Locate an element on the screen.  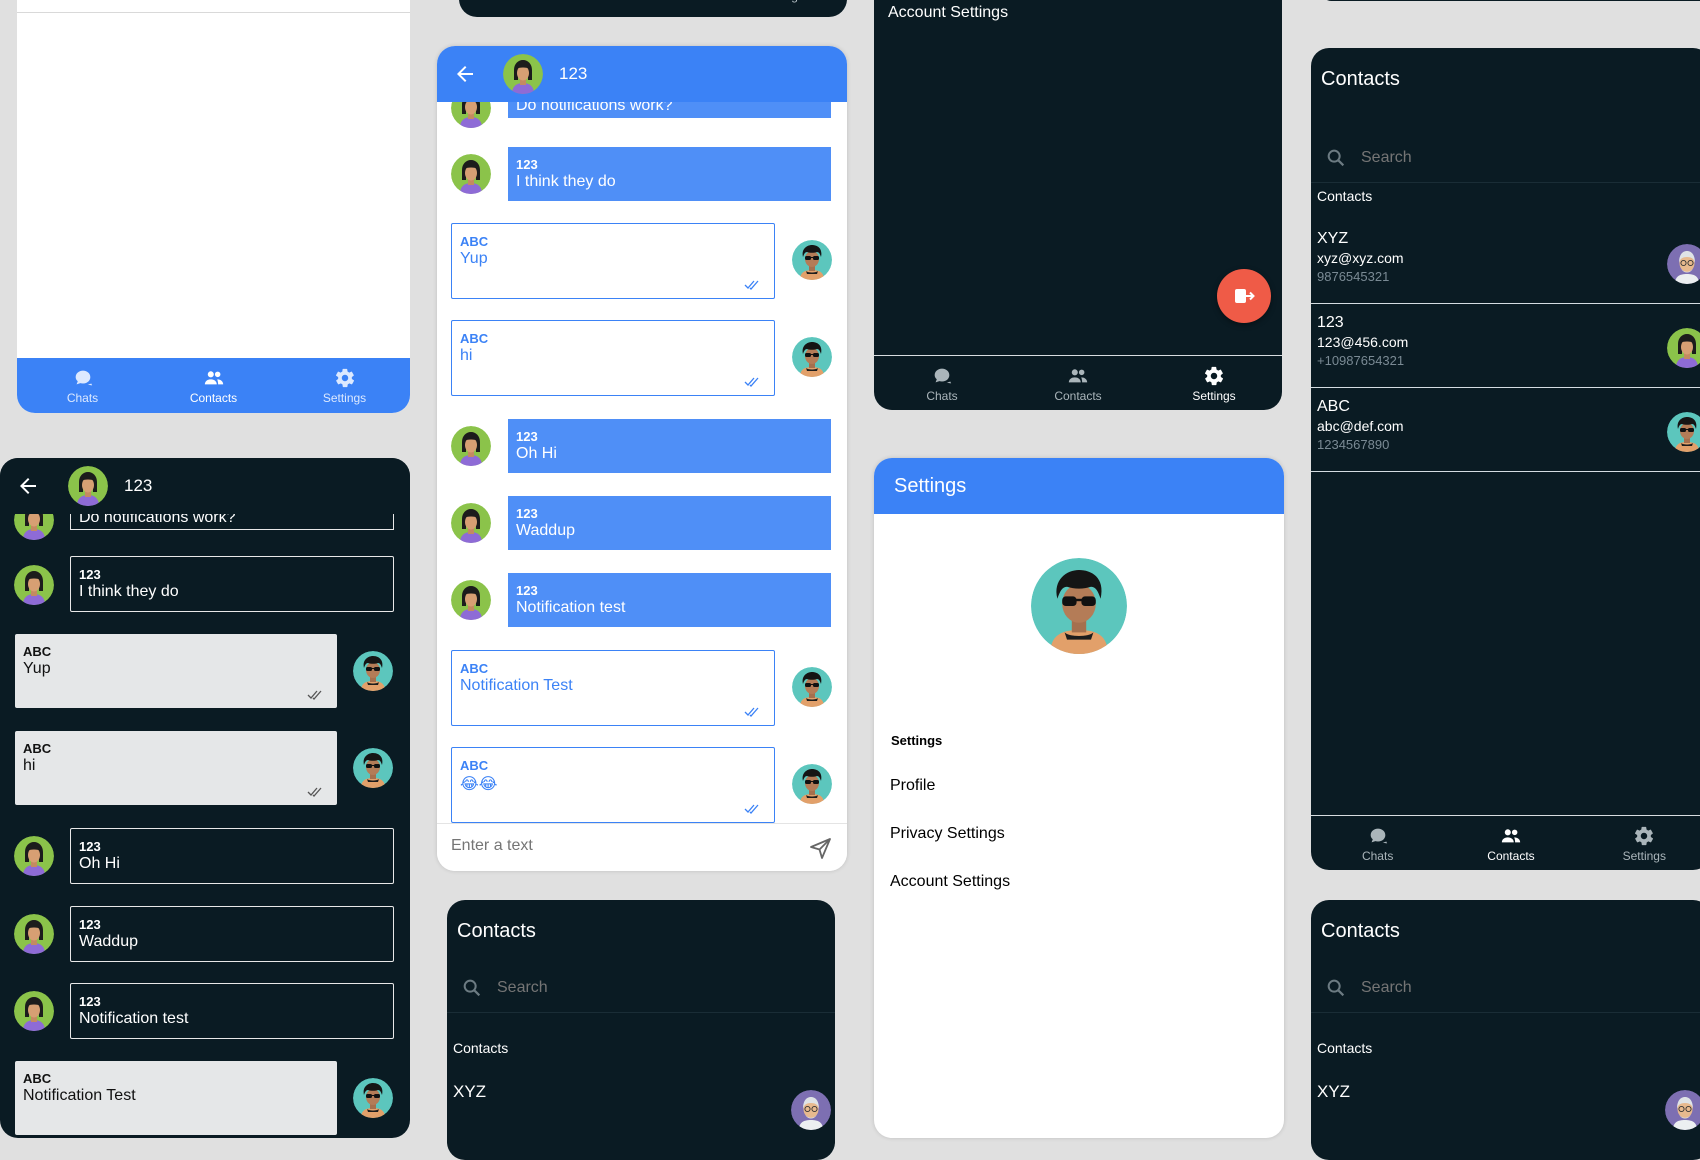
settings-item-privacy: Privacy Settings is located at coordinates (947, 834).